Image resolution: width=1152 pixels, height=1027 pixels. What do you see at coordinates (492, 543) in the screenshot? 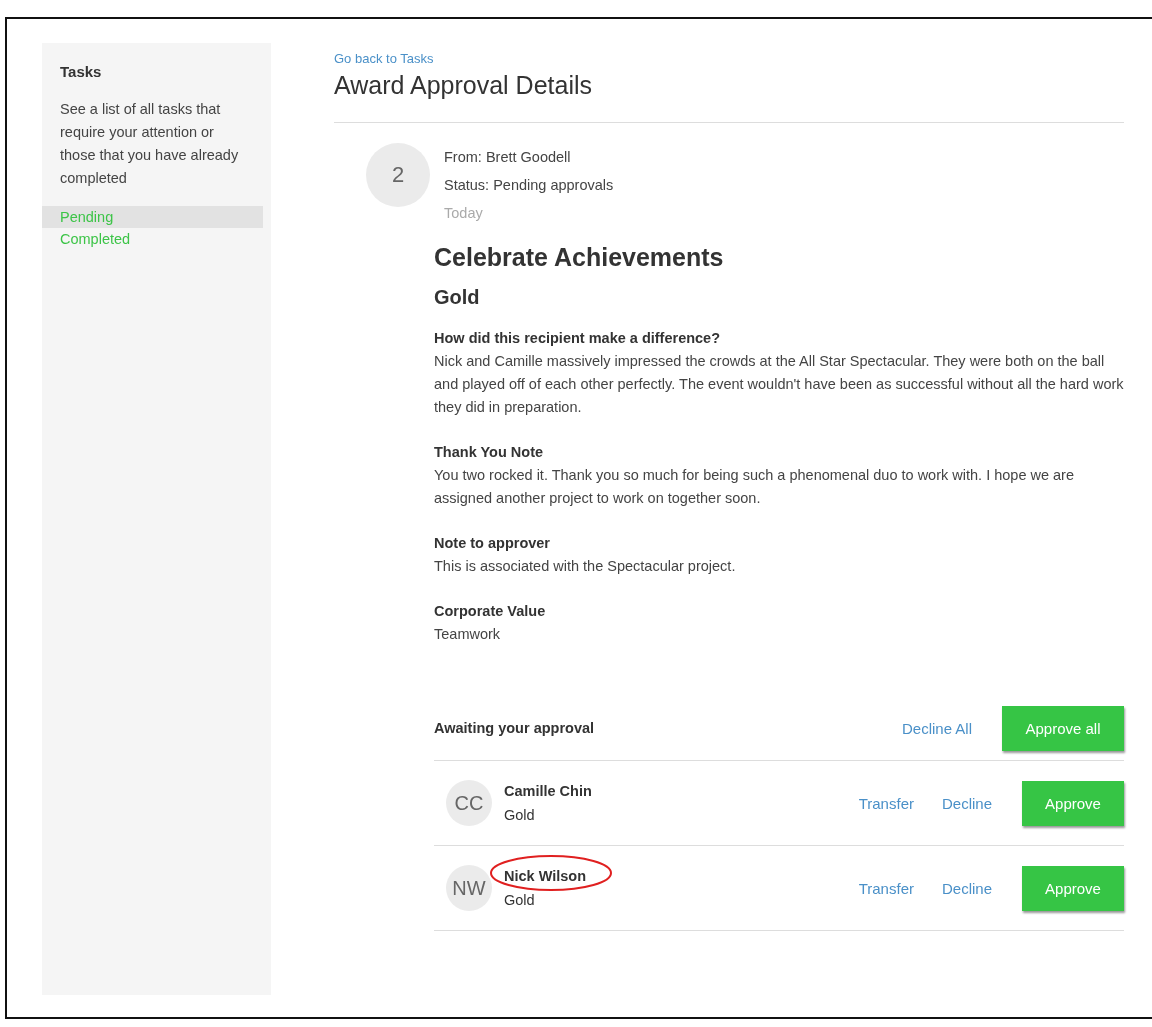
I see `section-heading: Note to approver` at bounding box center [492, 543].